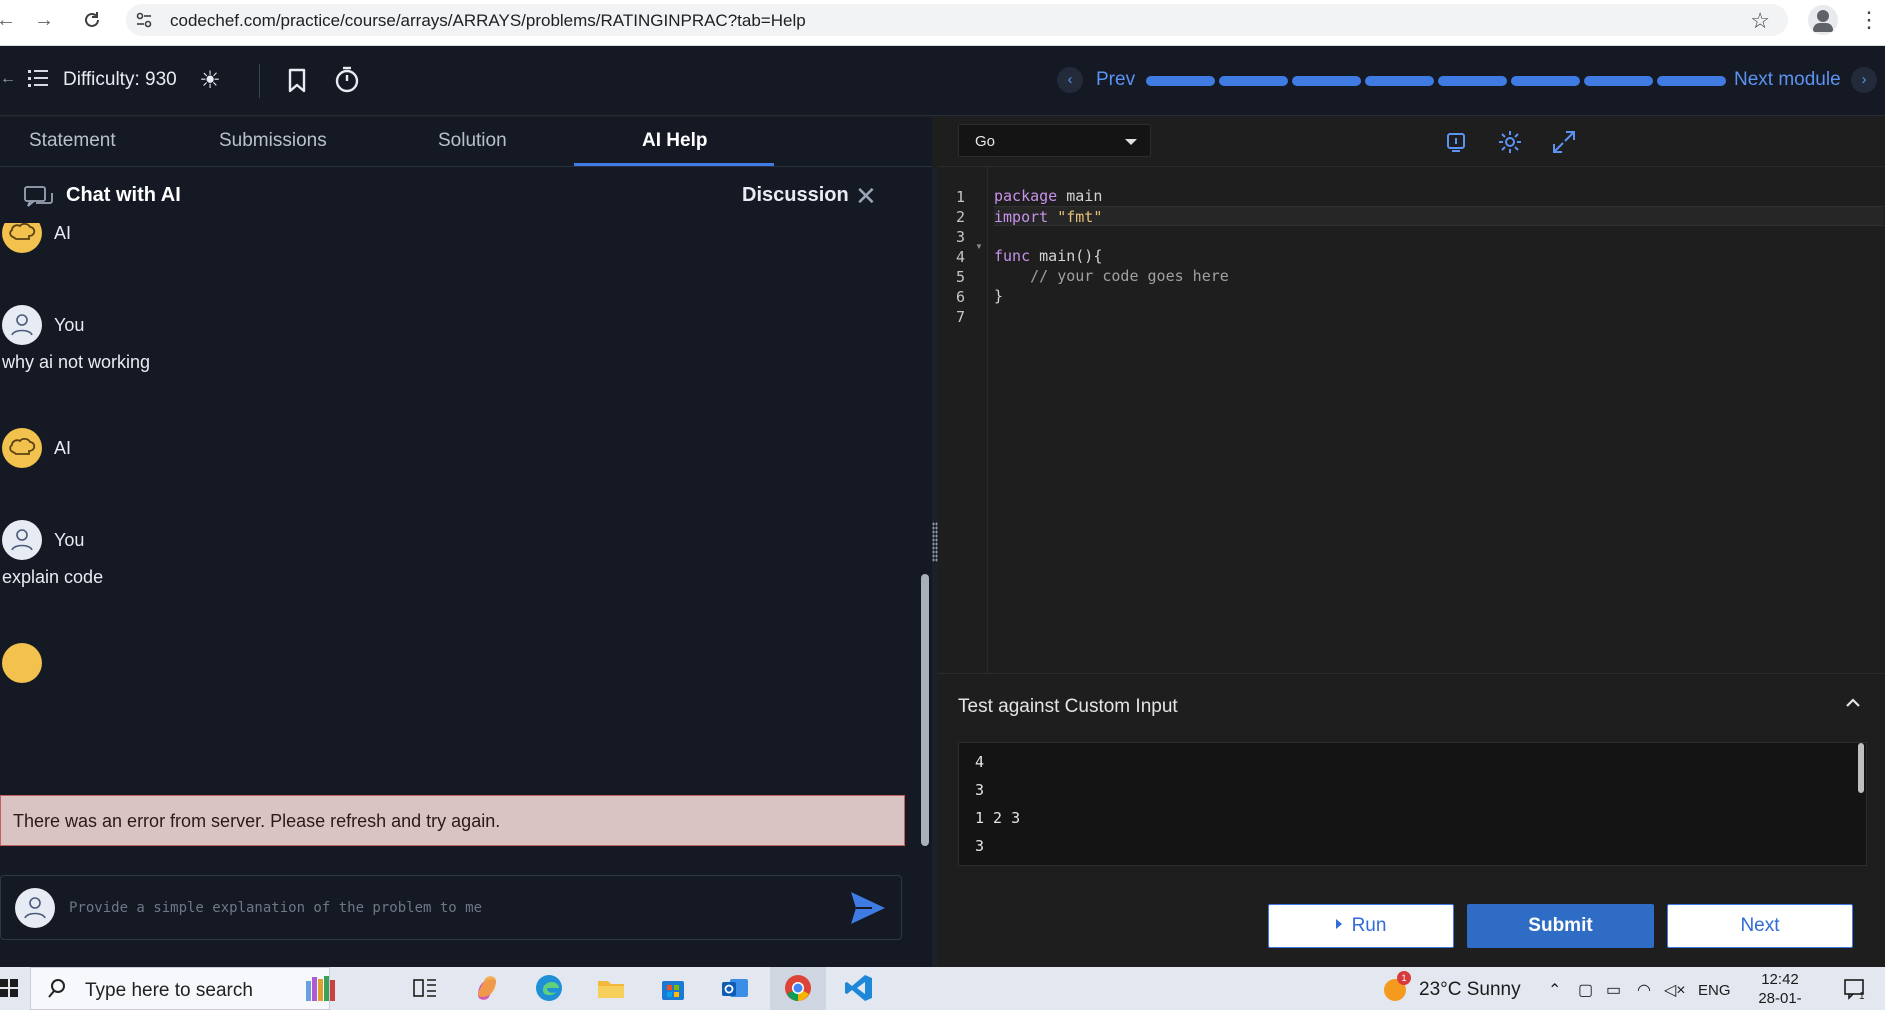  Describe the element at coordinates (1070, 80) in the screenshot. I see `prev-chevron-icon: ‹` at that location.